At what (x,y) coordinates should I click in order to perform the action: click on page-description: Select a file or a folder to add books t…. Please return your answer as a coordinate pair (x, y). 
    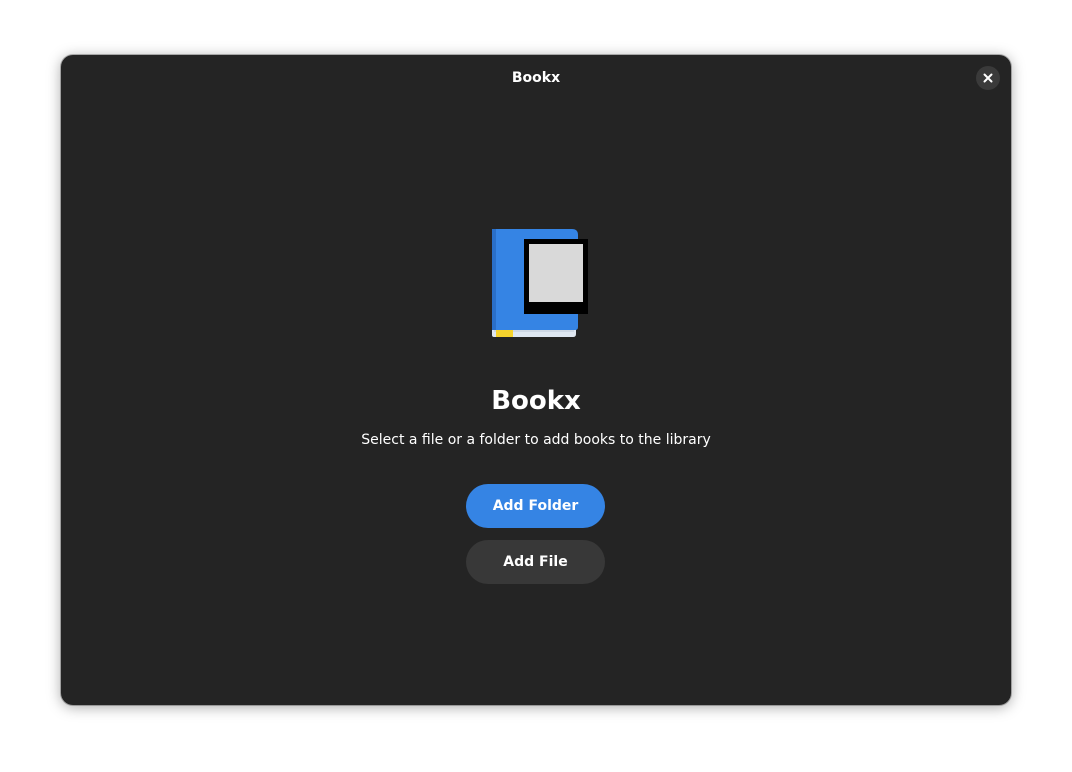
    Looking at the image, I should click on (536, 440).